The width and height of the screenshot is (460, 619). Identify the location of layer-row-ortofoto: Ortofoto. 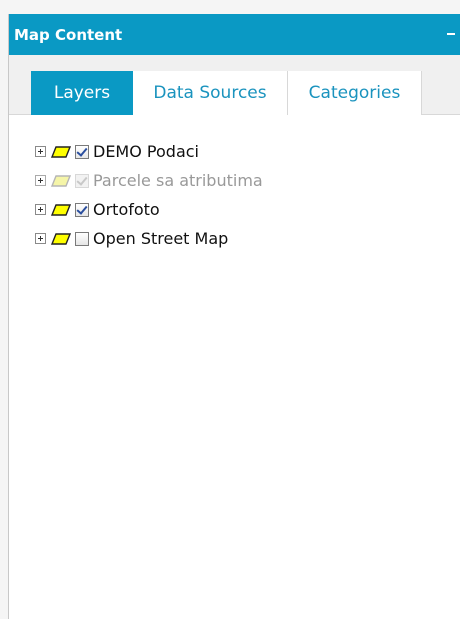
(235, 209).